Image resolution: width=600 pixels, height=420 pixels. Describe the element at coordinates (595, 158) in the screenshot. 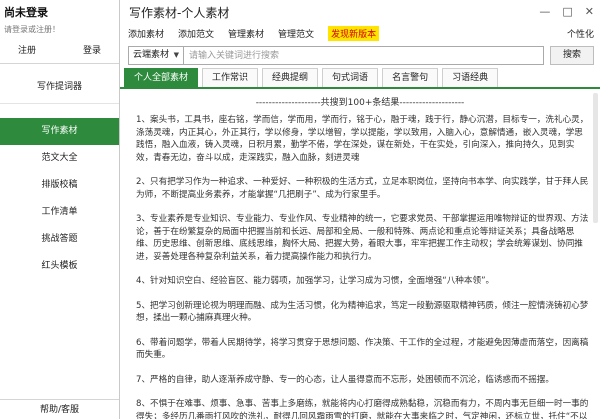

I see `scrollbar` at that location.